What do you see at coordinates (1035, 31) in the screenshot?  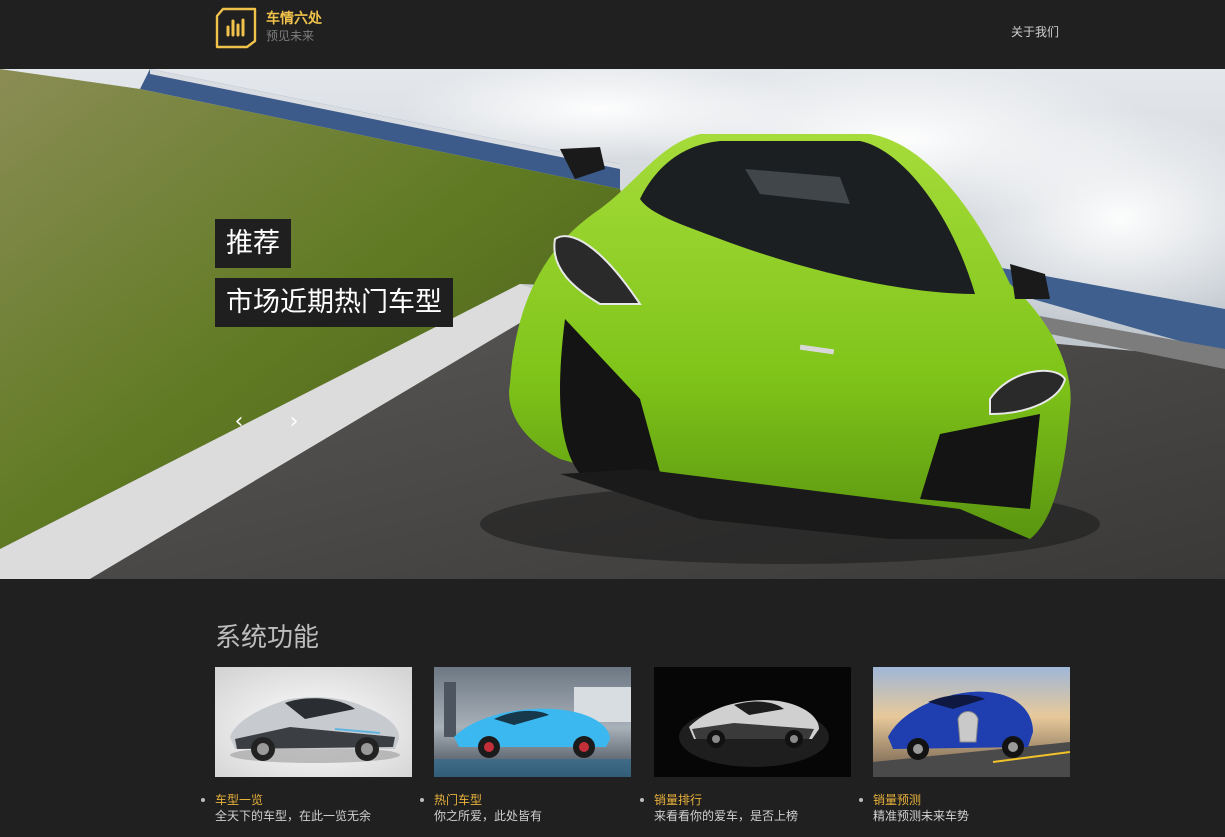 I see `nav-about-link: 关于我们` at bounding box center [1035, 31].